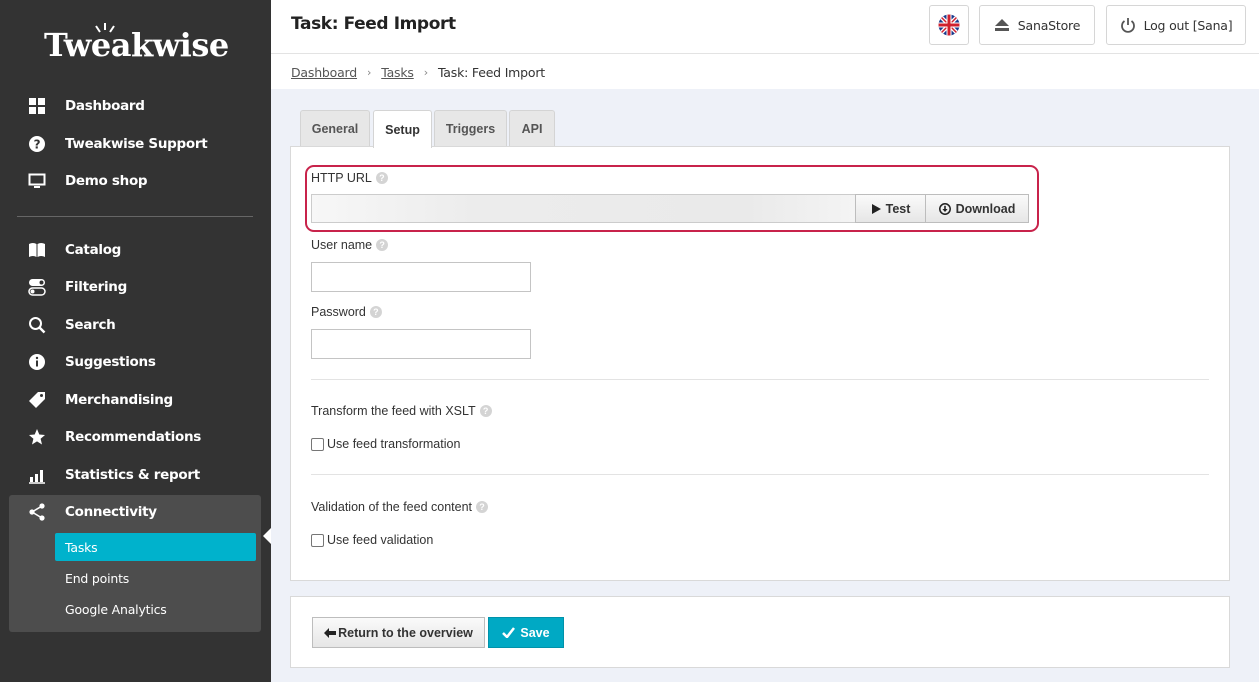  What do you see at coordinates (324, 72) in the screenshot?
I see `breadcrumb-dashboard: Dashboard` at bounding box center [324, 72].